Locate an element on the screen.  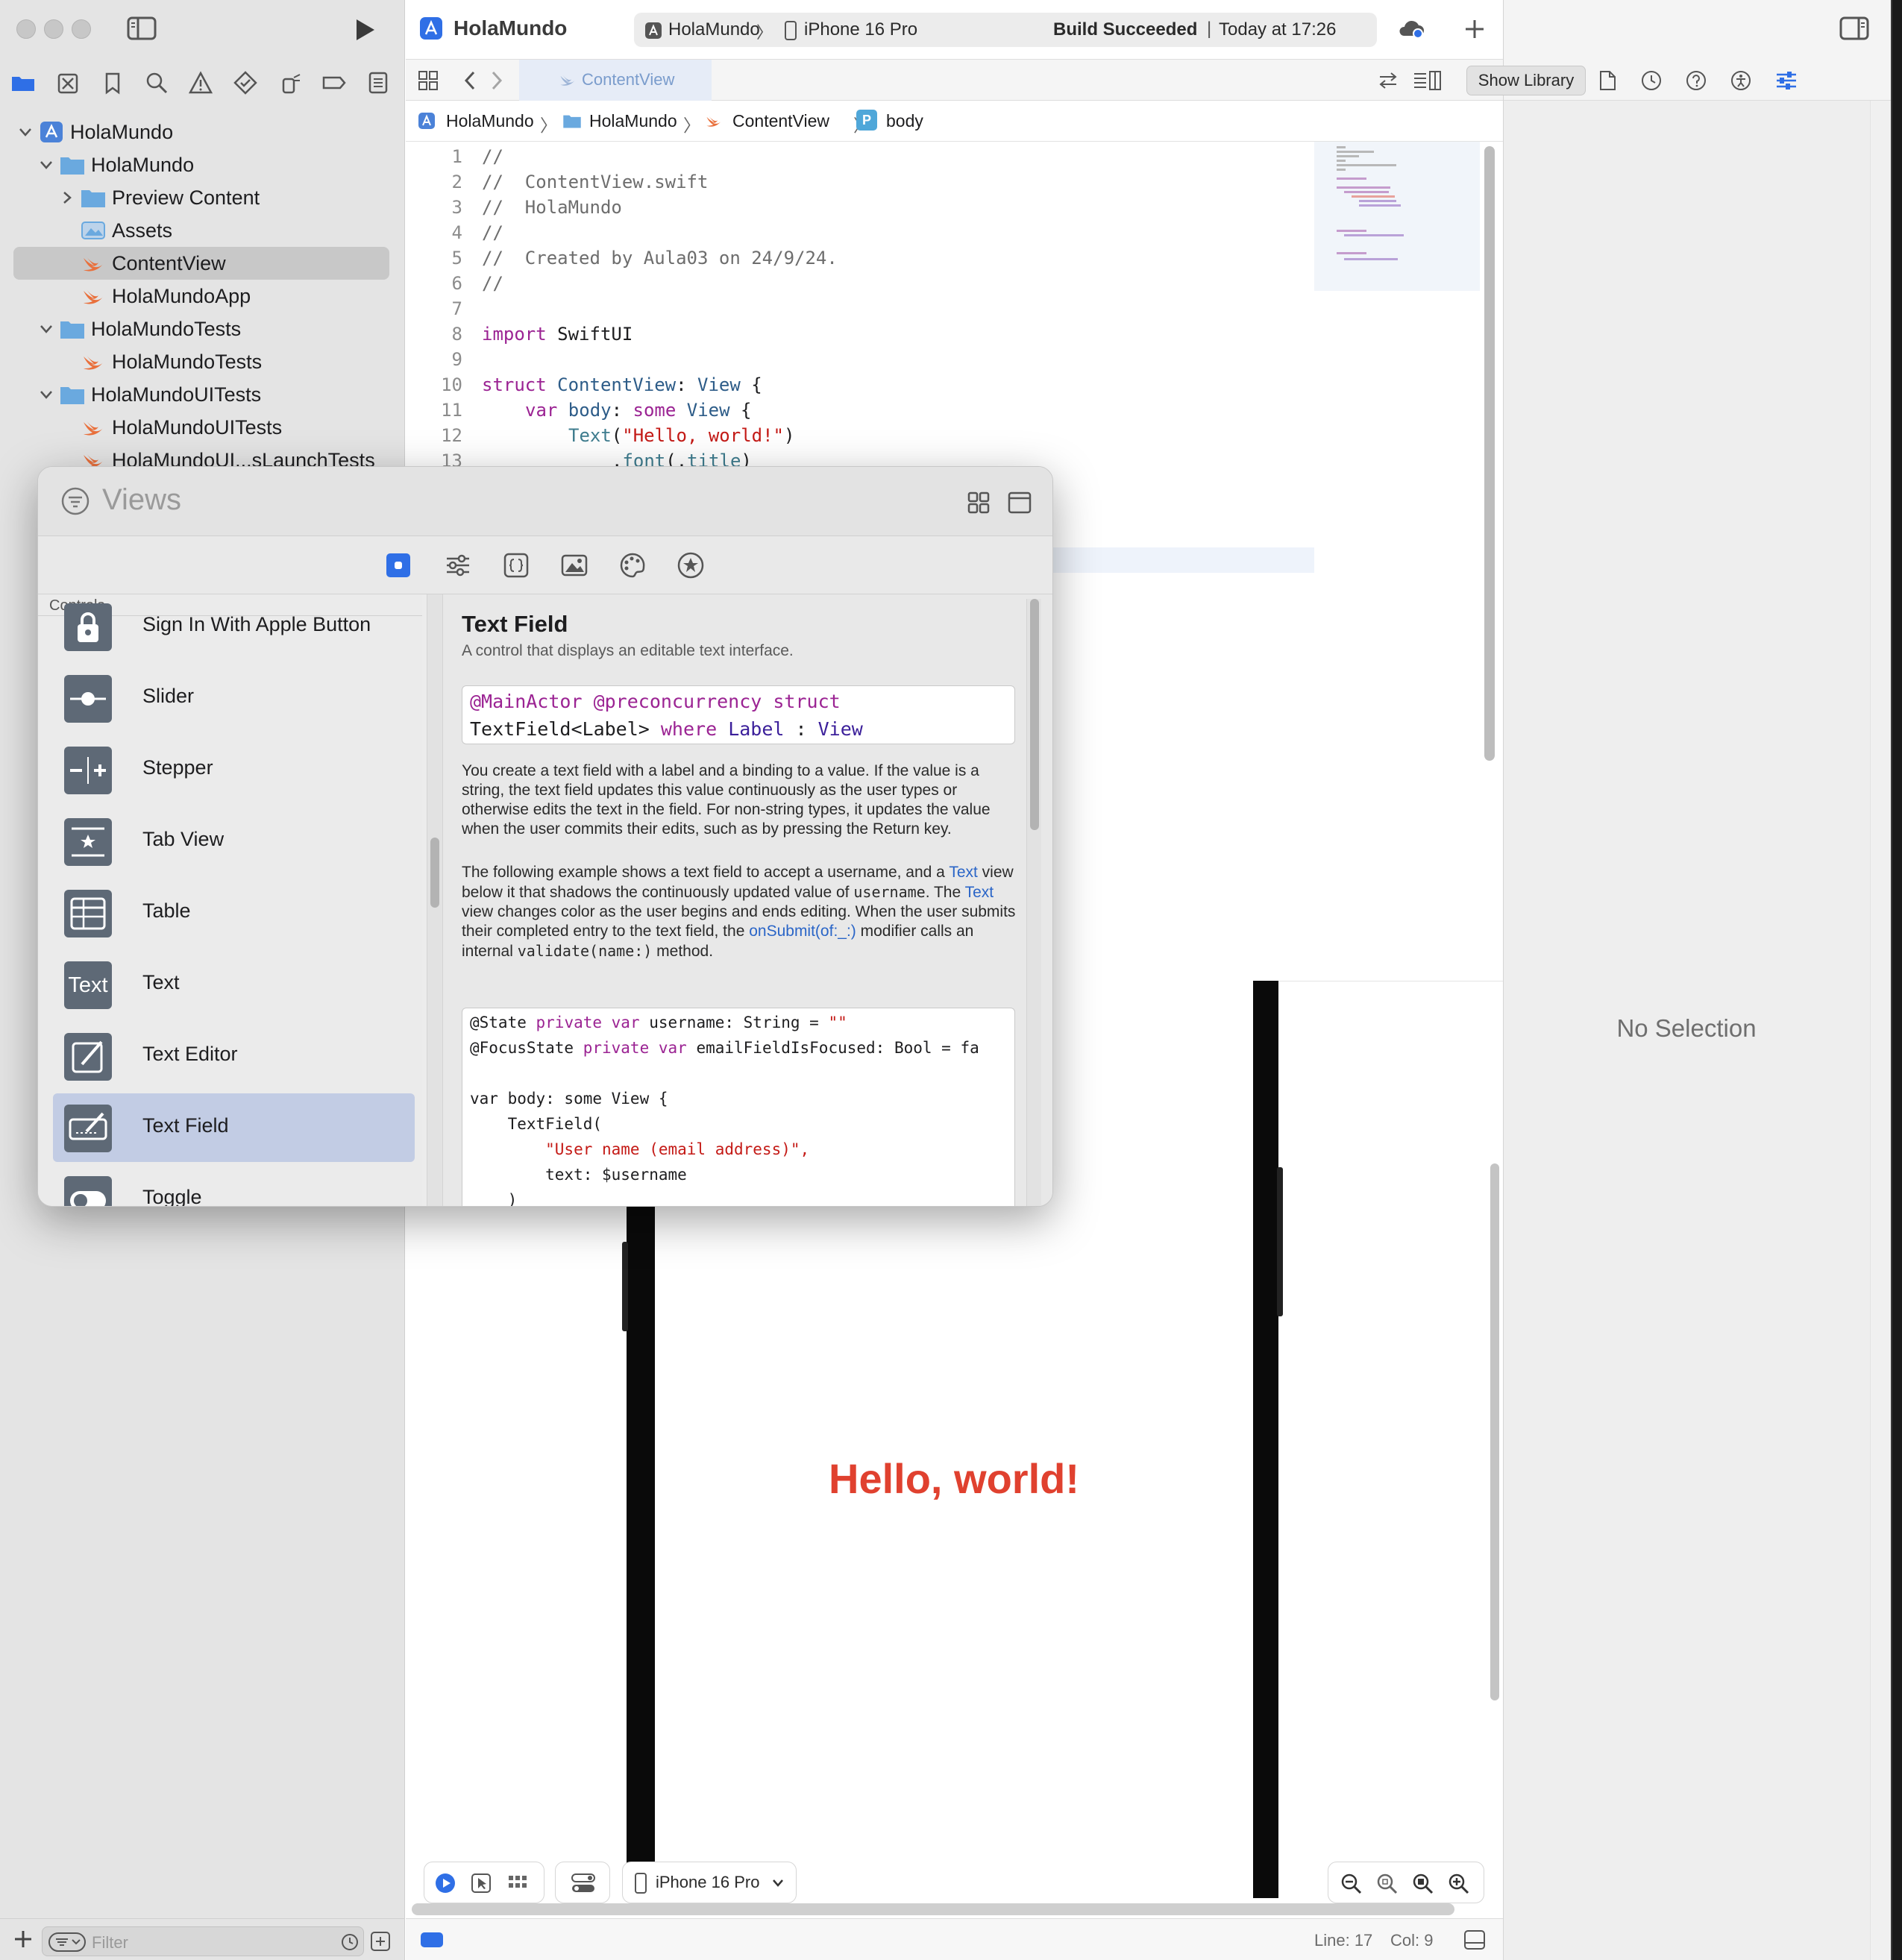
tab-contentview: ContentView is located at coordinates (615, 80).